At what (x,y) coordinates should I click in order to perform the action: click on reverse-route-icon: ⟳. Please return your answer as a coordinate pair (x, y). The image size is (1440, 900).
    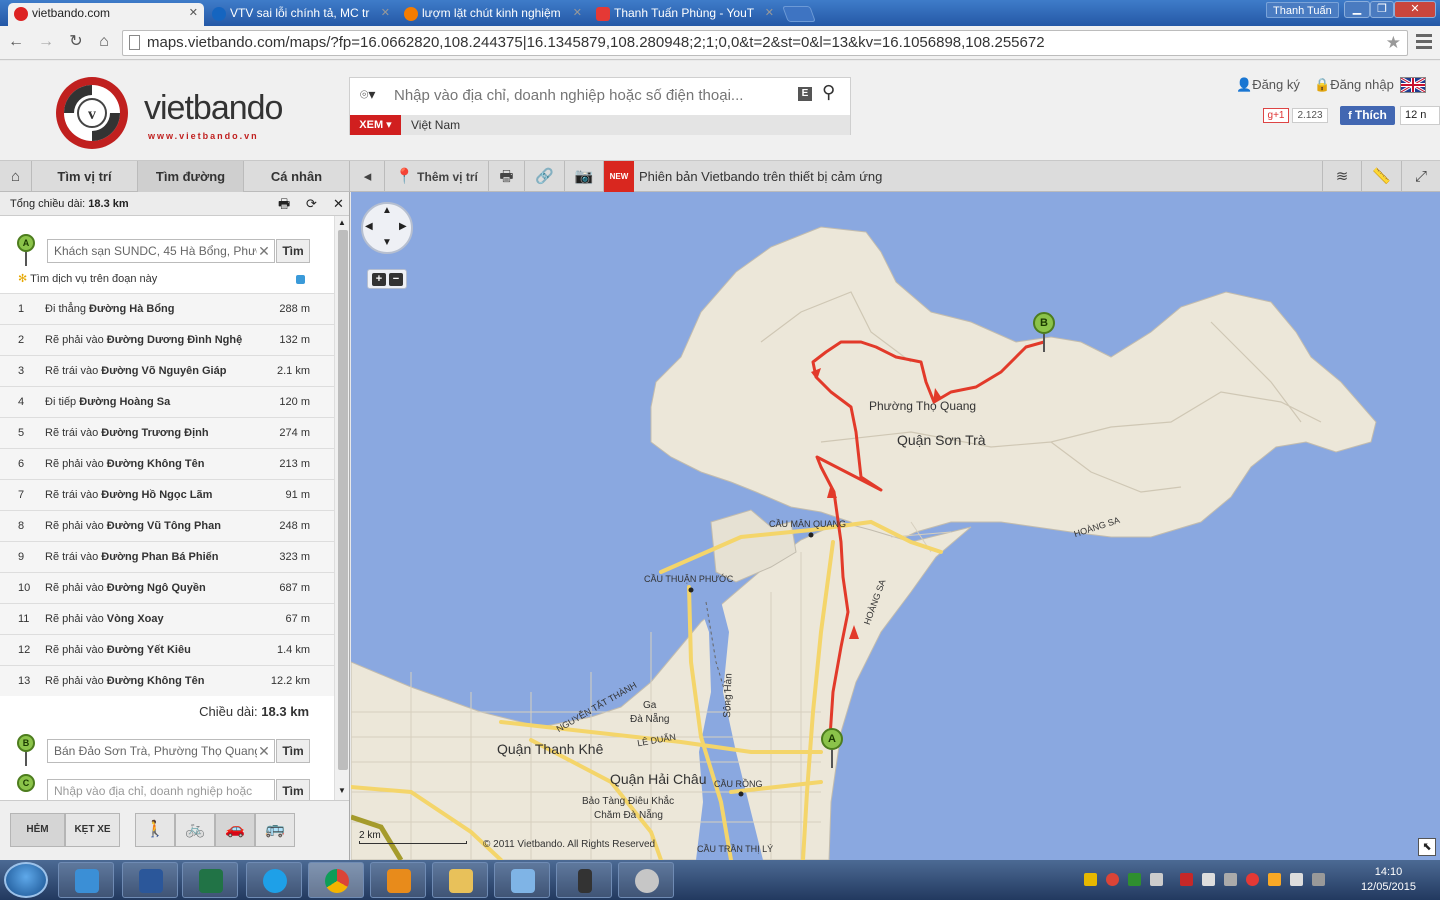
    Looking at the image, I should click on (311, 204).